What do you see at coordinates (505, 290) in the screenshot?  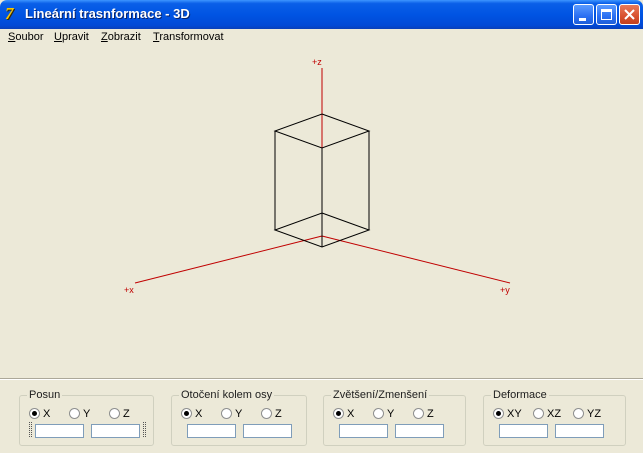 I see `y-axis-label: +y` at bounding box center [505, 290].